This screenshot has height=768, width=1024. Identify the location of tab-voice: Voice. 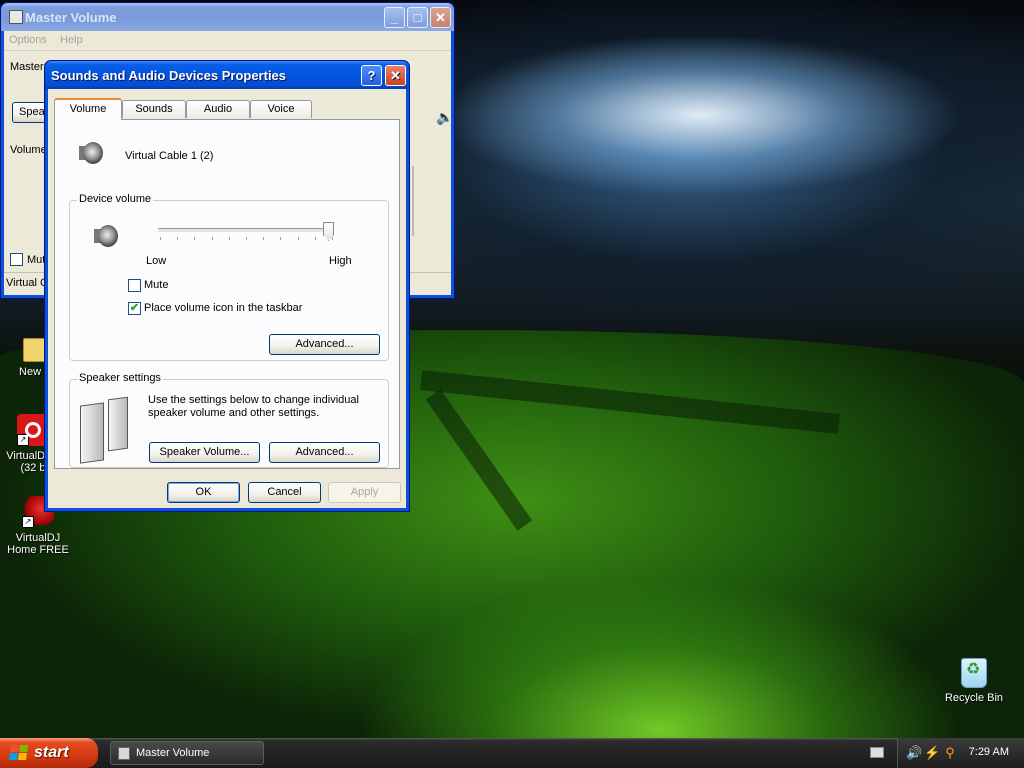
(281, 109).